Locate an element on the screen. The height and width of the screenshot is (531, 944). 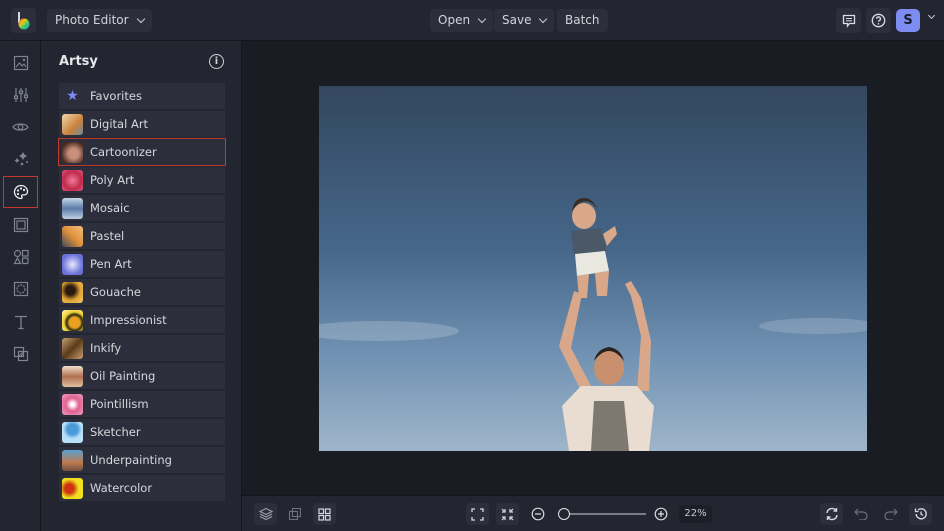
list-item-watercolor: Watercolor is located at coordinates (142, 488).